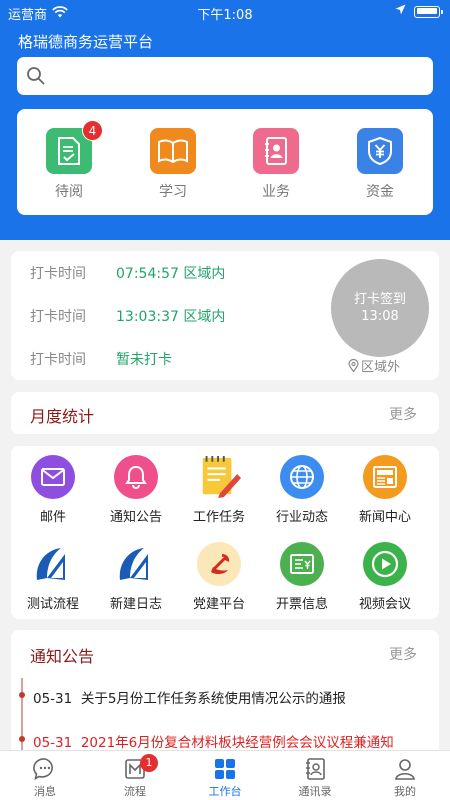 This screenshot has height=800, width=450. What do you see at coordinates (218, 604) in the screenshot?
I see `app-label: 党建平台` at bounding box center [218, 604].